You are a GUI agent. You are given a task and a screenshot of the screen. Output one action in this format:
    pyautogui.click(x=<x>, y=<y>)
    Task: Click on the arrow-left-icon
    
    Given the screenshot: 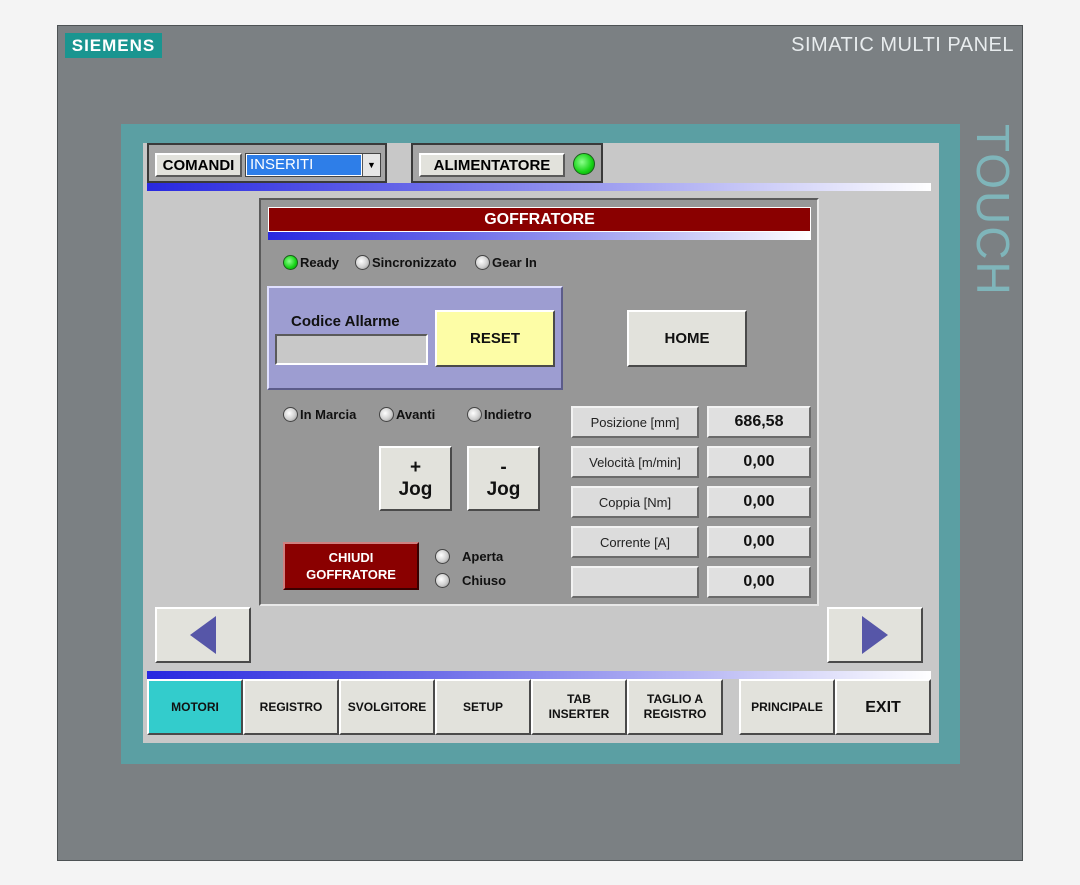 What is the action you would take?
    pyautogui.click(x=203, y=635)
    